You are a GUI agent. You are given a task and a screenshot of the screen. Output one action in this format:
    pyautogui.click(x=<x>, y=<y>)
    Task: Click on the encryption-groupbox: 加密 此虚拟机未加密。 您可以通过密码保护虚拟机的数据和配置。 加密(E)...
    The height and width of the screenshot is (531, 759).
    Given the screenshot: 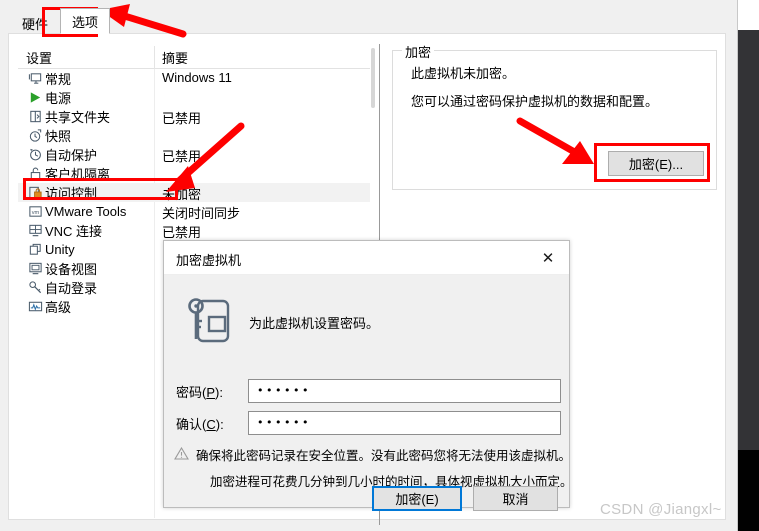 What is the action you would take?
    pyautogui.click(x=554, y=116)
    